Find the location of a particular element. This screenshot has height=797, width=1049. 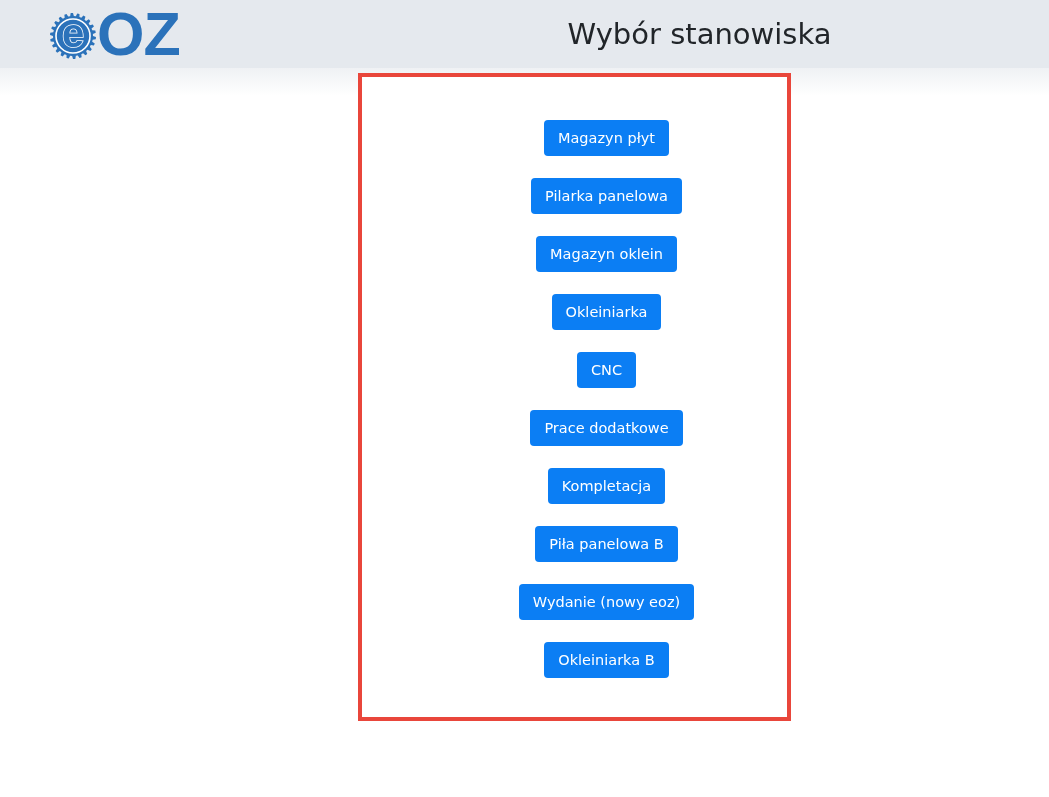

logo-letter: e is located at coordinates (73, 33).